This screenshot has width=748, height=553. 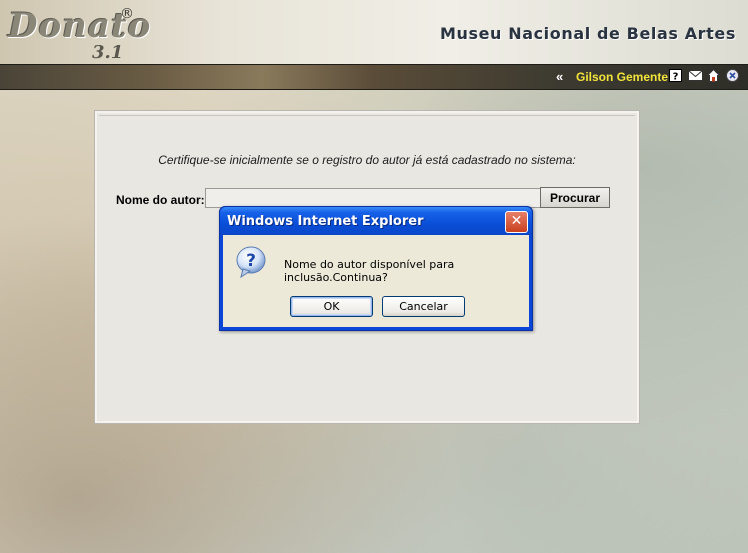 I want to click on donato-logo: Donato 3.1 ®, so click(x=79, y=33).